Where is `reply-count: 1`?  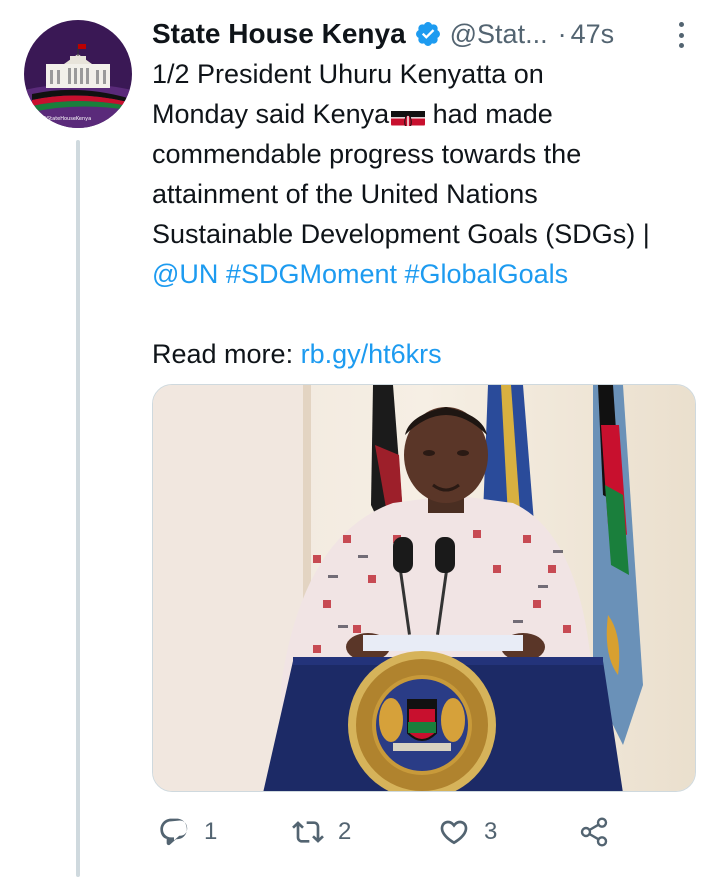 reply-count: 1 is located at coordinates (211, 831).